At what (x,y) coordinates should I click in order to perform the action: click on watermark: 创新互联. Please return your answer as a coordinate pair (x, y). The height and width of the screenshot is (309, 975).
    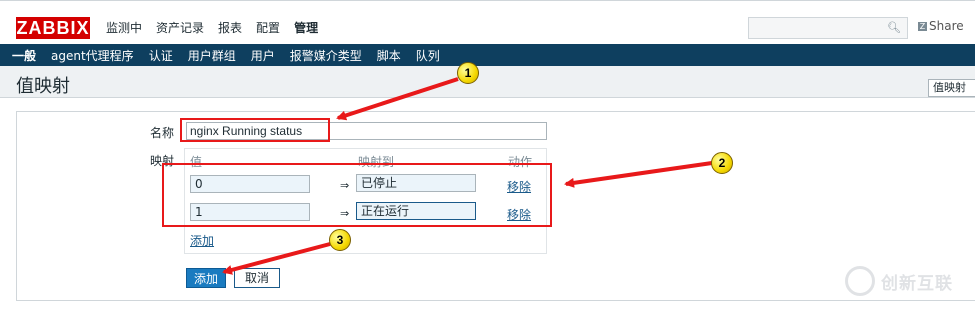
    Looking at the image, I should click on (899, 281).